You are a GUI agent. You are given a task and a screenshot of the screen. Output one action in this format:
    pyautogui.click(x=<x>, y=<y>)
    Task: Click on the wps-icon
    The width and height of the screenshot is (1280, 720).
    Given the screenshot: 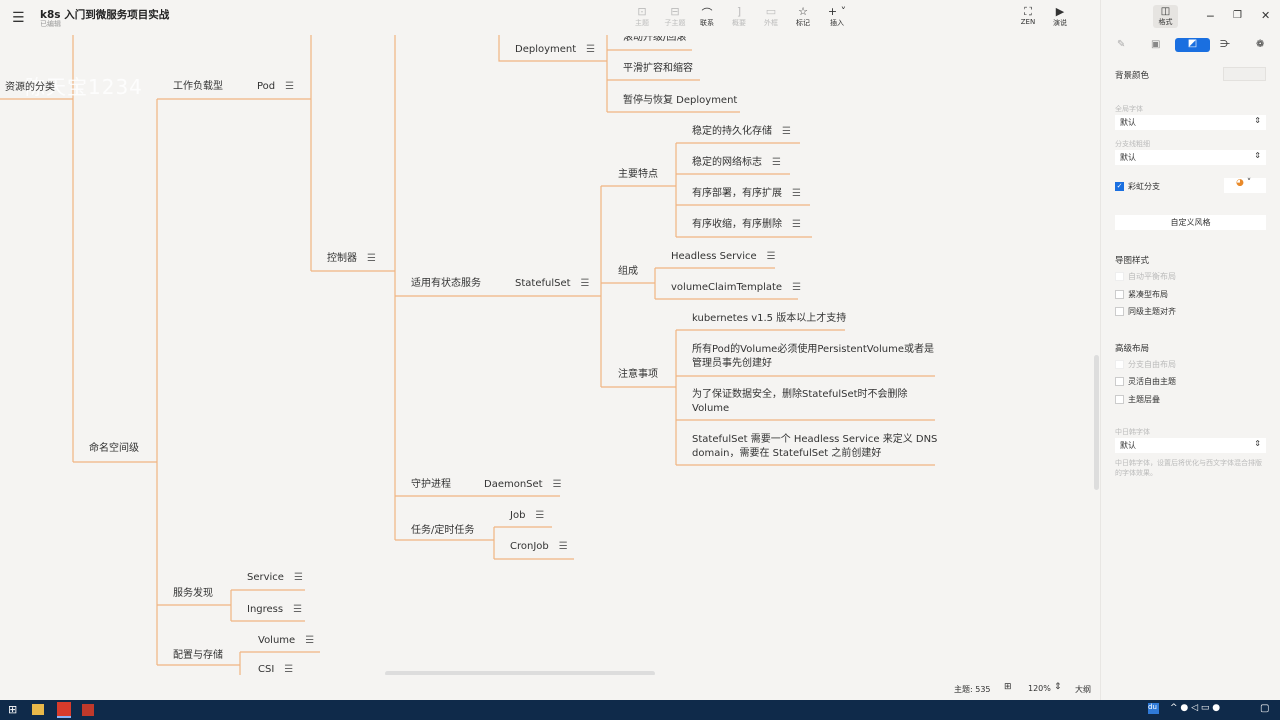 What is the action you would take?
    pyautogui.click(x=88, y=710)
    